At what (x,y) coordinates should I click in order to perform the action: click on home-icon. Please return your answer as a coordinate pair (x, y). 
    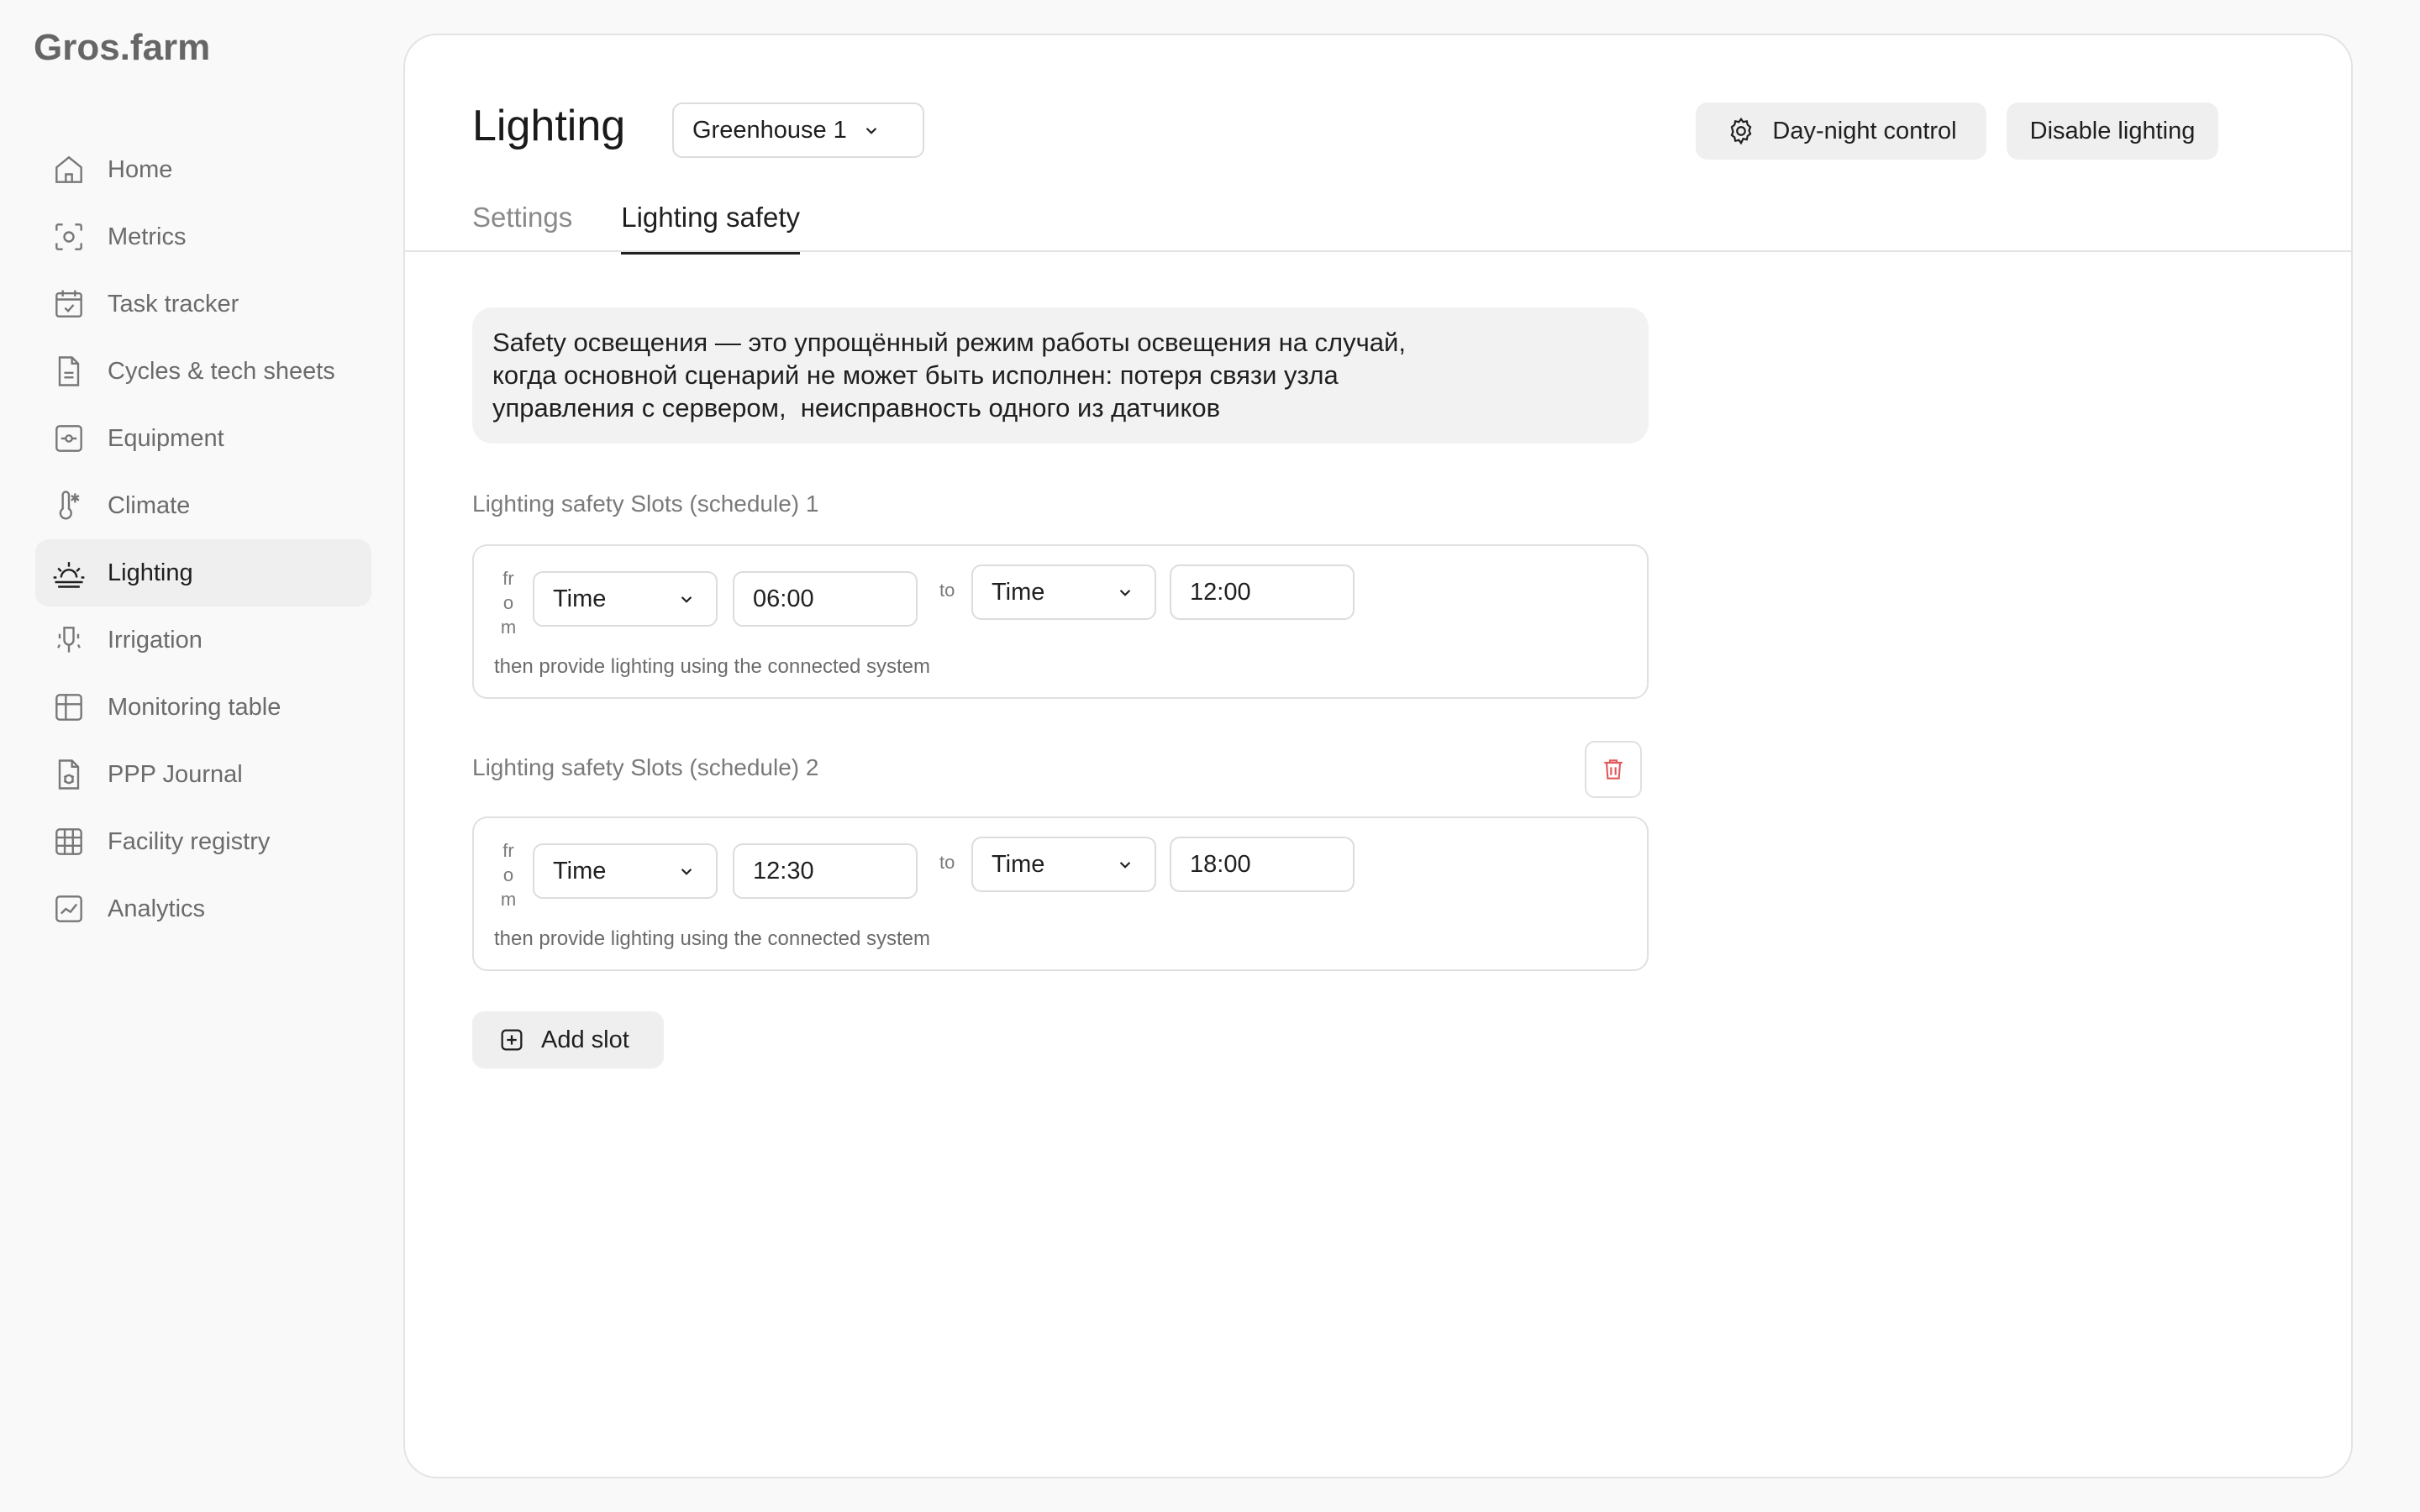
    Looking at the image, I should click on (68, 169).